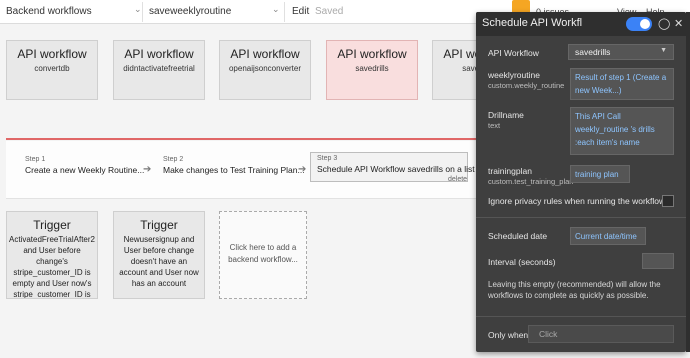 Image resolution: width=690 pixels, height=358 pixels. I want to click on api-workflow-label: API Workflow, so click(513, 53).